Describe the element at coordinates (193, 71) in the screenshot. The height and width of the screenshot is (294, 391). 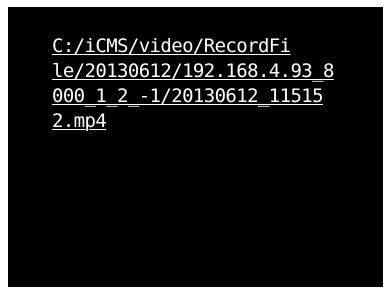
I see `file-path-line-2: le/20130612/192.168.4.93_8` at that location.